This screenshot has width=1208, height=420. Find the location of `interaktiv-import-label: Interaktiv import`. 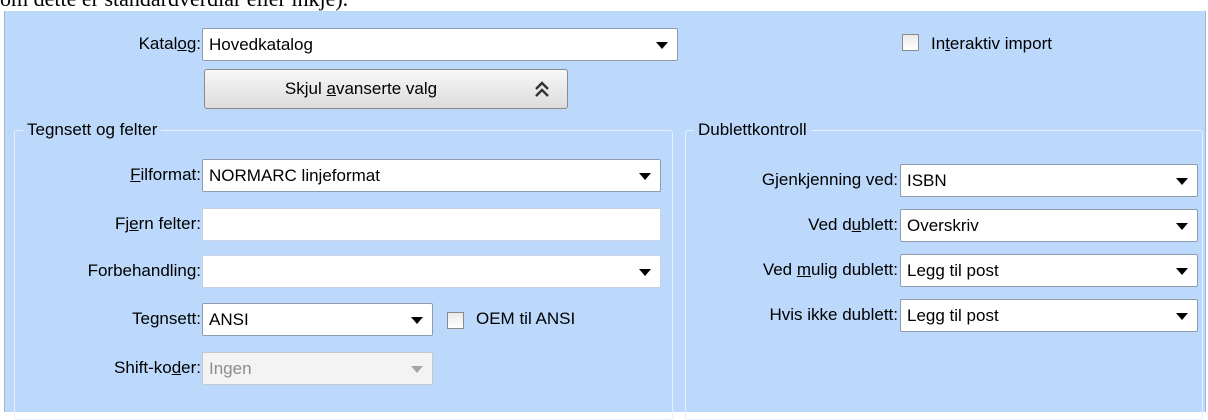

interaktiv-import-label: Interaktiv import is located at coordinates (991, 43).